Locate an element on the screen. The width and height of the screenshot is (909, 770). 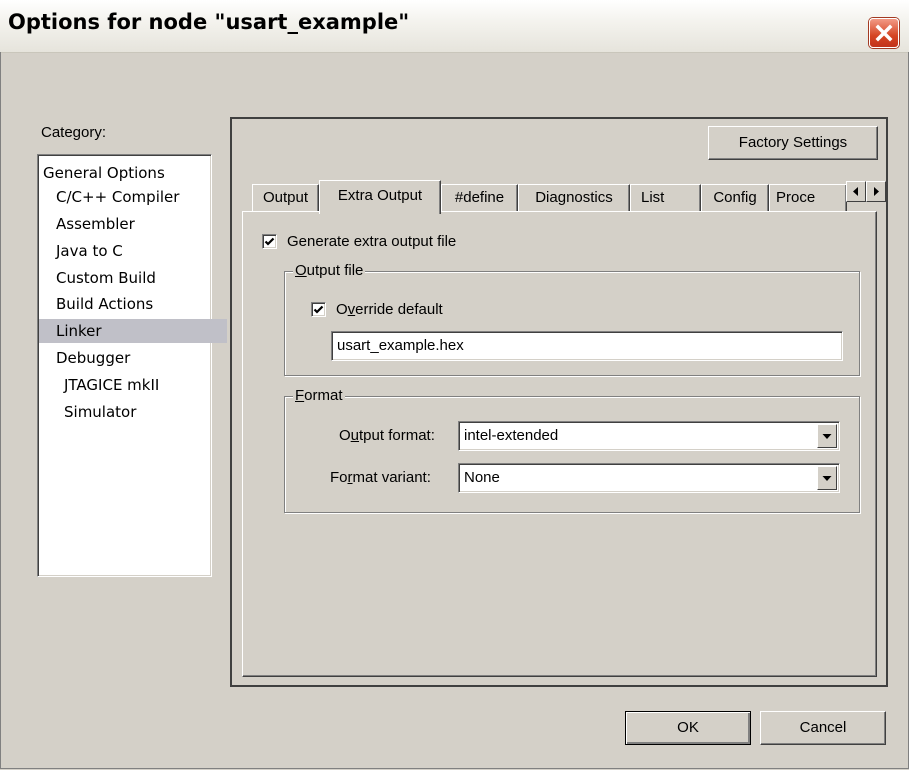
tab-output: Output is located at coordinates (285, 198).